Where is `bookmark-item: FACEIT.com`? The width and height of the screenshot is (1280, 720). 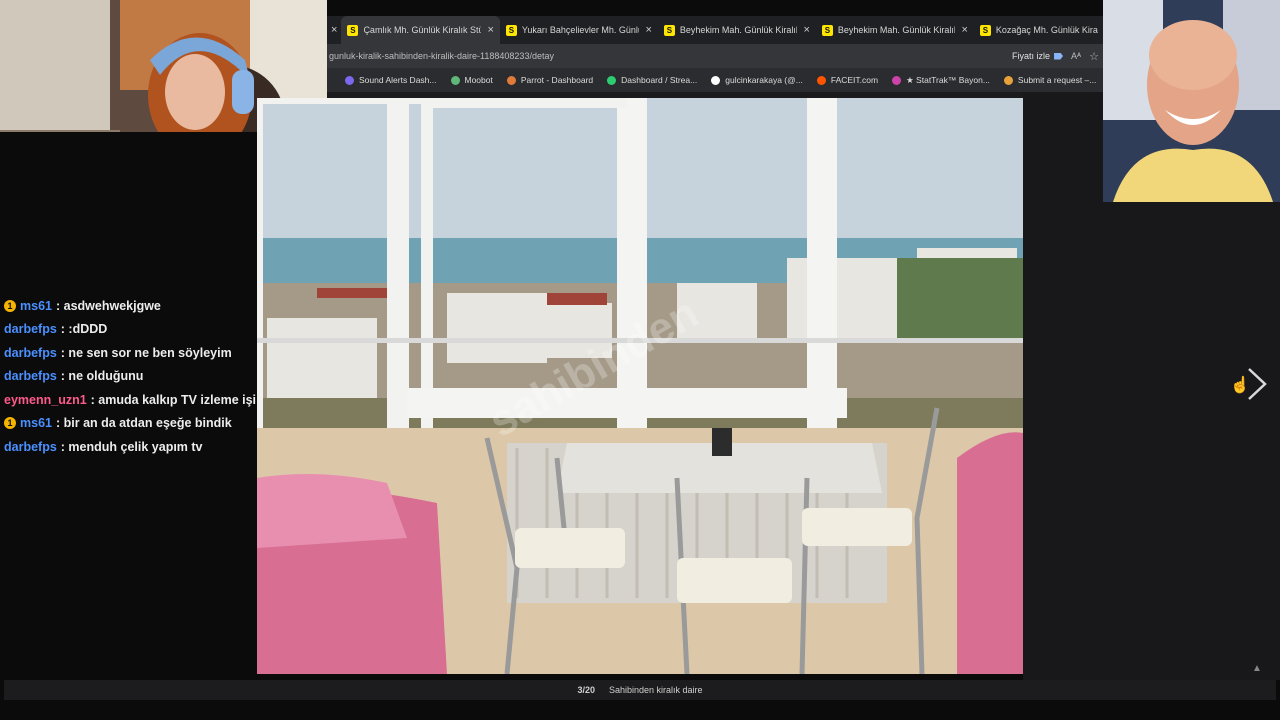
bookmark-item: FACEIT.com is located at coordinates (847, 80).